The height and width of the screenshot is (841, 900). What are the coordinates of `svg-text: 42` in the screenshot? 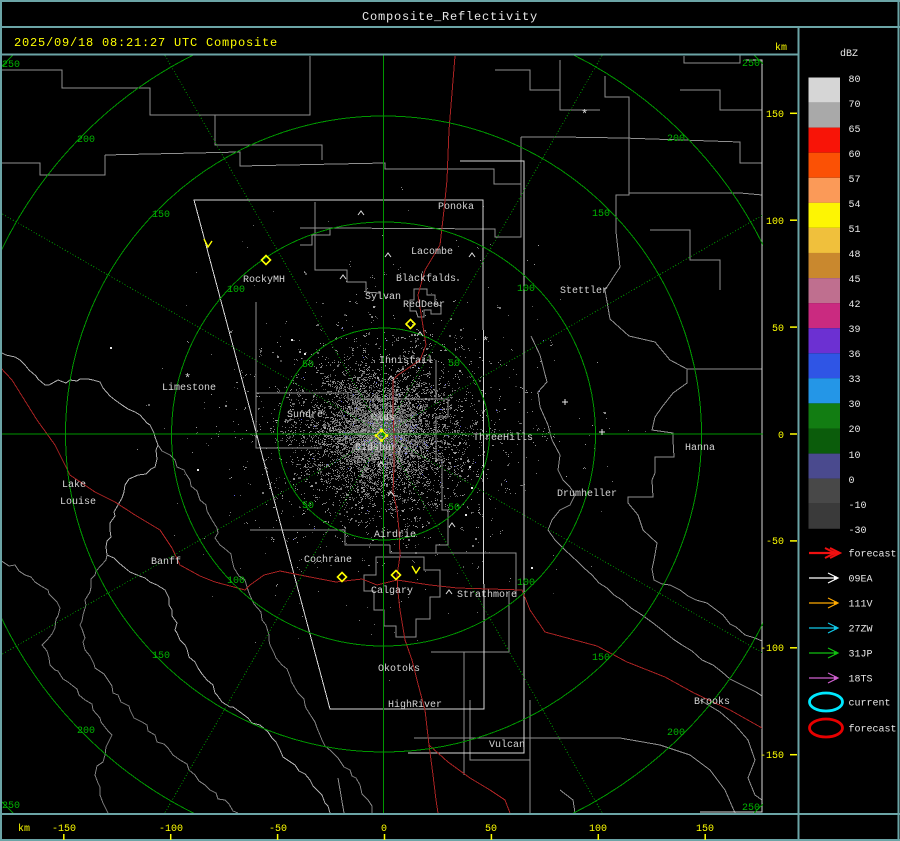 It's located at (855, 305).